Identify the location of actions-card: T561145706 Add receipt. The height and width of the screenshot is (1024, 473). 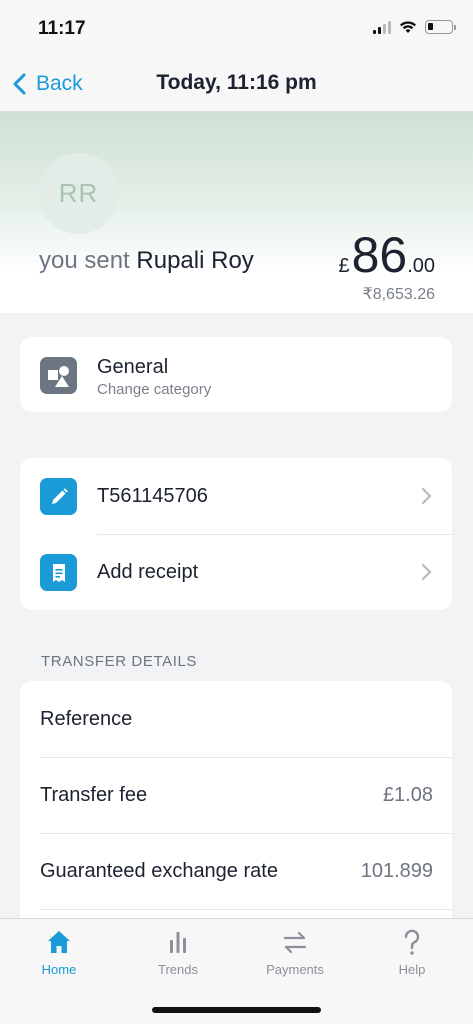
(236, 534).